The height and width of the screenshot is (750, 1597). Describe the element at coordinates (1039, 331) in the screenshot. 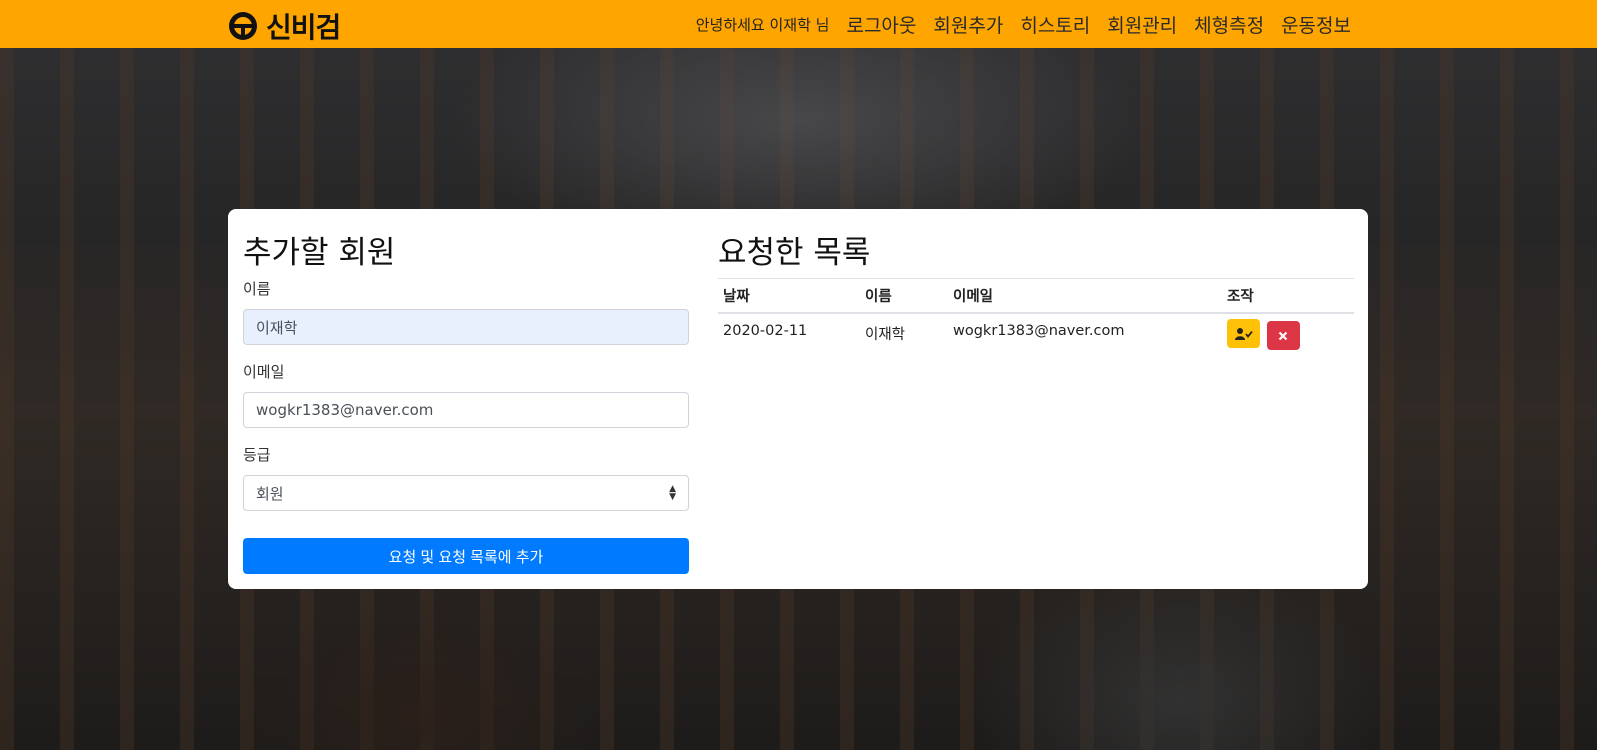

I see `row-email: wogkr1383@naver.com` at that location.